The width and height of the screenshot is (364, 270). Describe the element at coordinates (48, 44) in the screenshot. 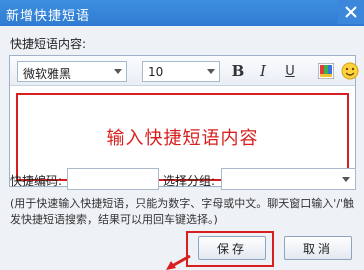

I see `content-section-label: 快捷短语内容:` at that location.